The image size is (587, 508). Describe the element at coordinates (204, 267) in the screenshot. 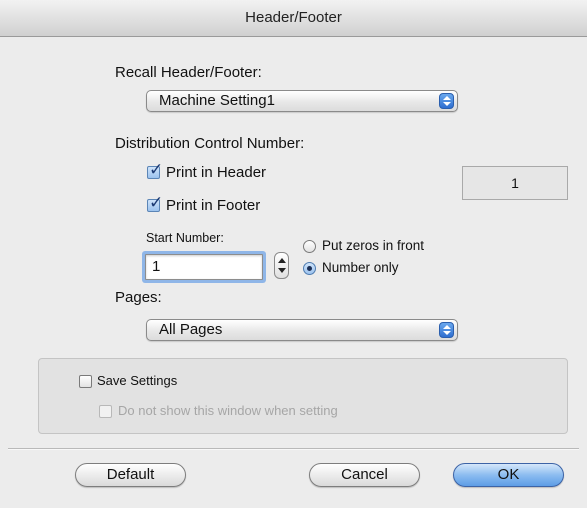

I see `start-number-input: 1` at that location.